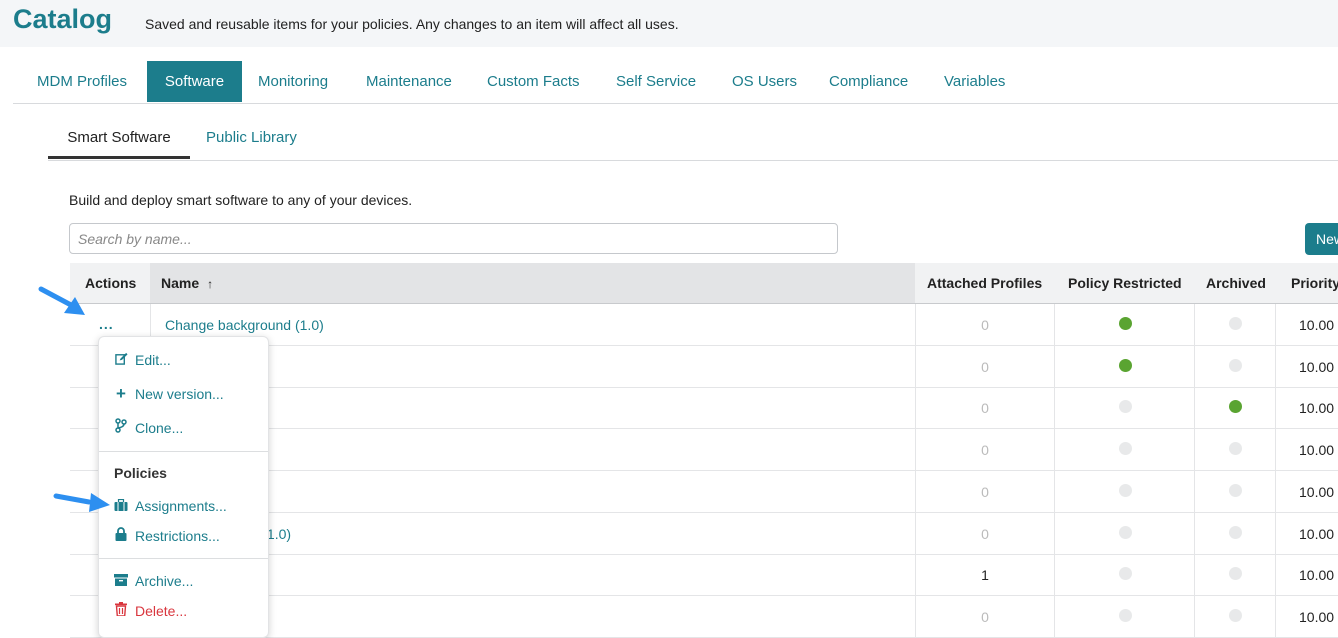 The image size is (1338, 638). Describe the element at coordinates (244, 325) in the screenshot. I see `software-name-link: Change background (1.0)` at that location.